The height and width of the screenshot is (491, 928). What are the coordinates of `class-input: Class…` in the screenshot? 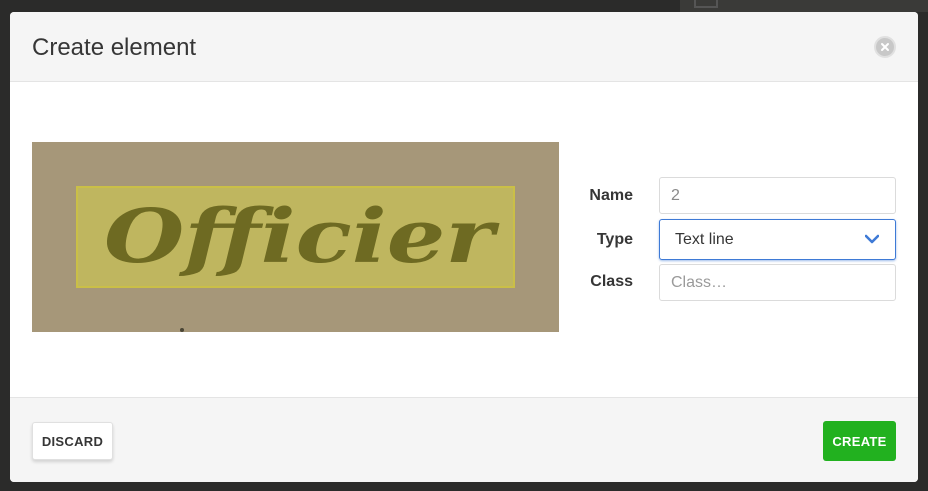 It's located at (777, 282).